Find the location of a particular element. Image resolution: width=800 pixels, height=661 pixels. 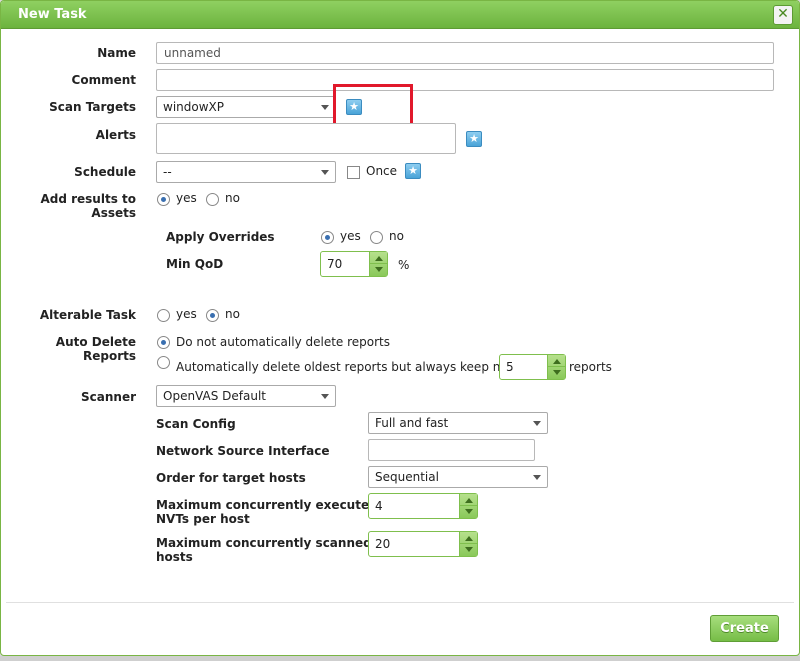

schedule-value: -- is located at coordinates (167, 172).